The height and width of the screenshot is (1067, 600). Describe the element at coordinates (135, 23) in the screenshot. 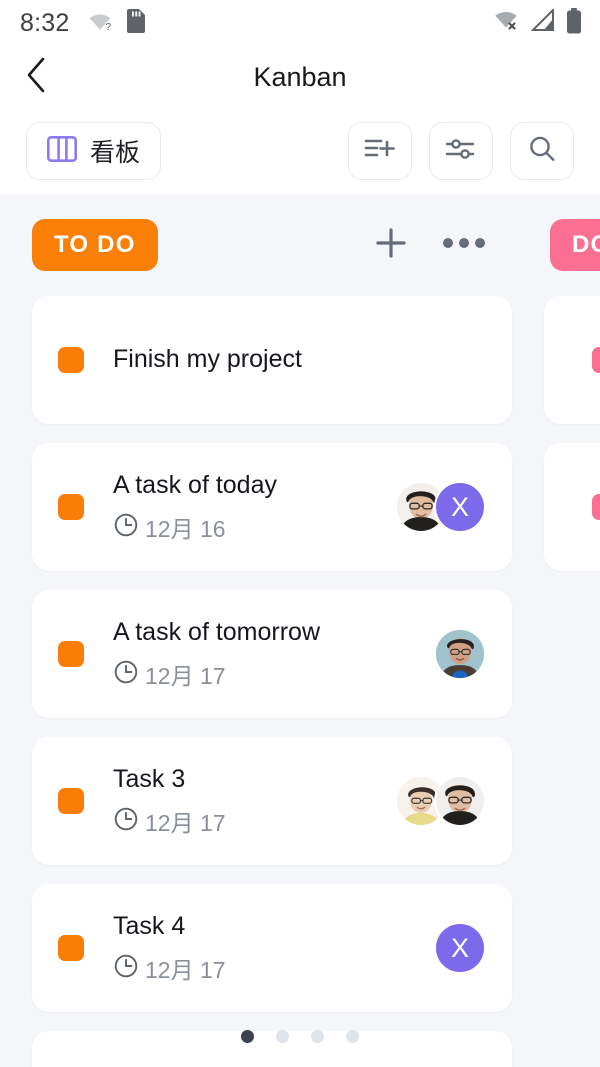

I see `sd-card-icon` at that location.